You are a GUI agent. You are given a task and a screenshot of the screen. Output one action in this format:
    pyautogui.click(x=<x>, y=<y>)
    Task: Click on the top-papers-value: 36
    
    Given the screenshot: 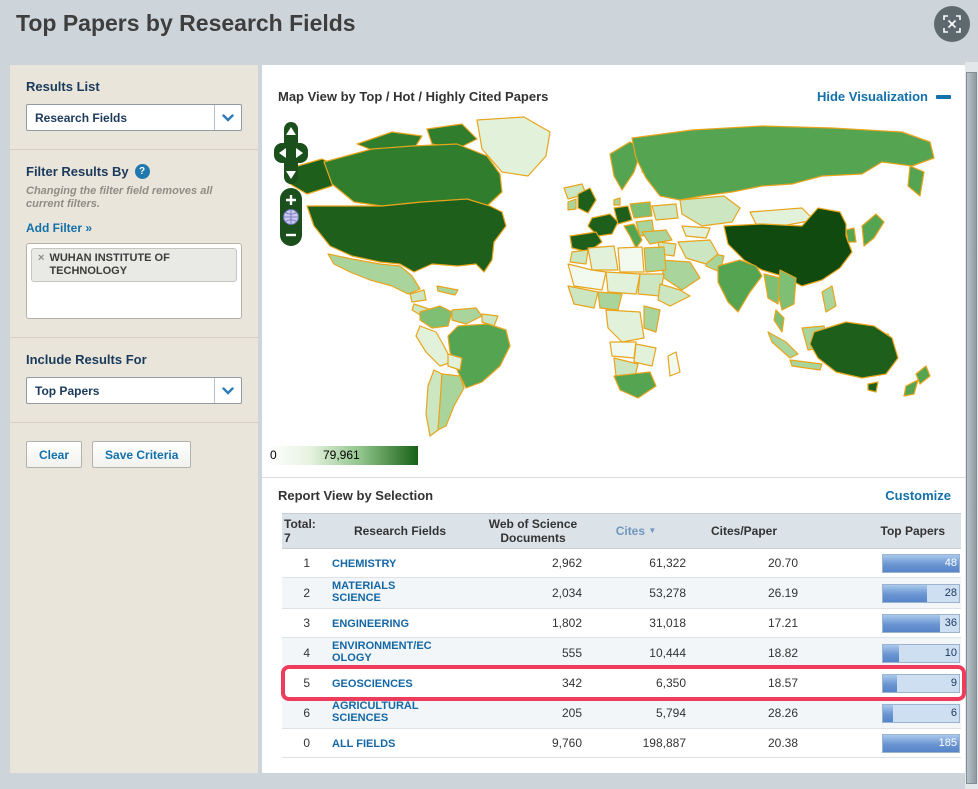 What is the action you would take?
    pyautogui.click(x=950, y=623)
    